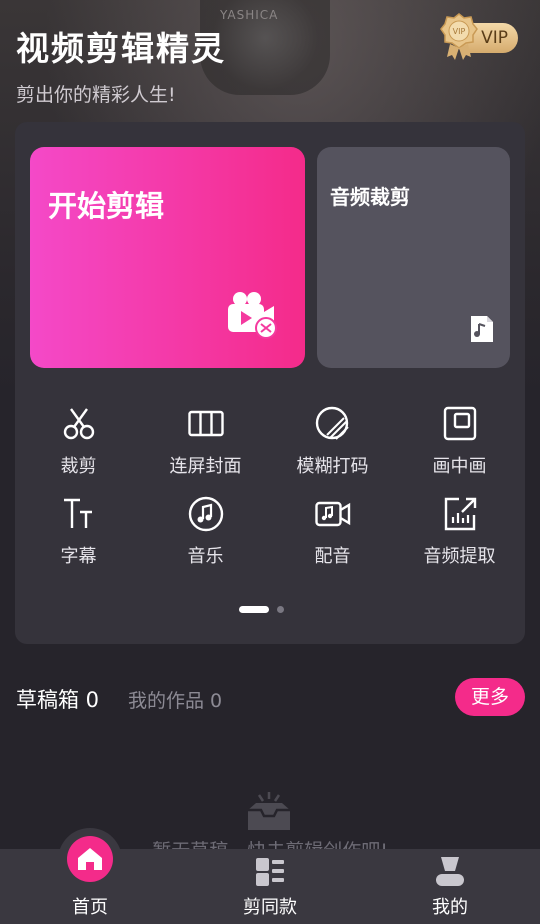 The height and width of the screenshot is (924, 540). I want to click on page-dot-active, so click(254, 609).